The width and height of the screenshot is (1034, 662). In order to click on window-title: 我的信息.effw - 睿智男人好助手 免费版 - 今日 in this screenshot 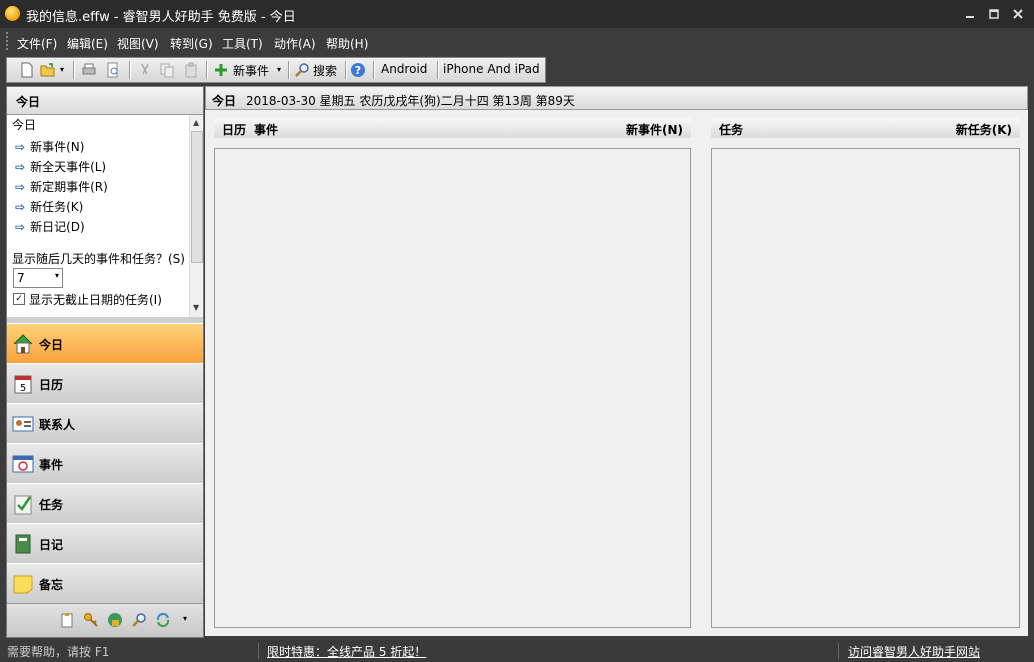, I will do `click(161, 17)`.